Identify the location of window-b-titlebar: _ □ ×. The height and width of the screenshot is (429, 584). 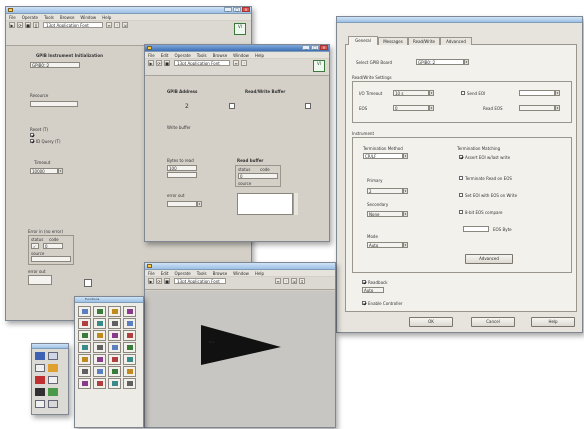
(237, 48).